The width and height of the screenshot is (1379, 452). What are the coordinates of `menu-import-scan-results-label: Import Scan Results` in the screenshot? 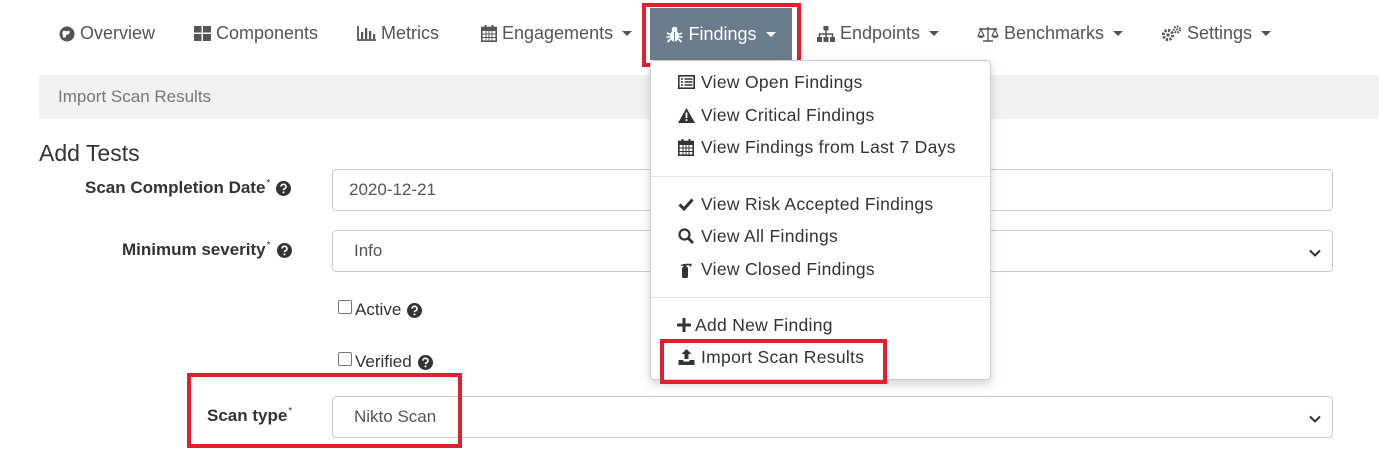 It's located at (783, 356).